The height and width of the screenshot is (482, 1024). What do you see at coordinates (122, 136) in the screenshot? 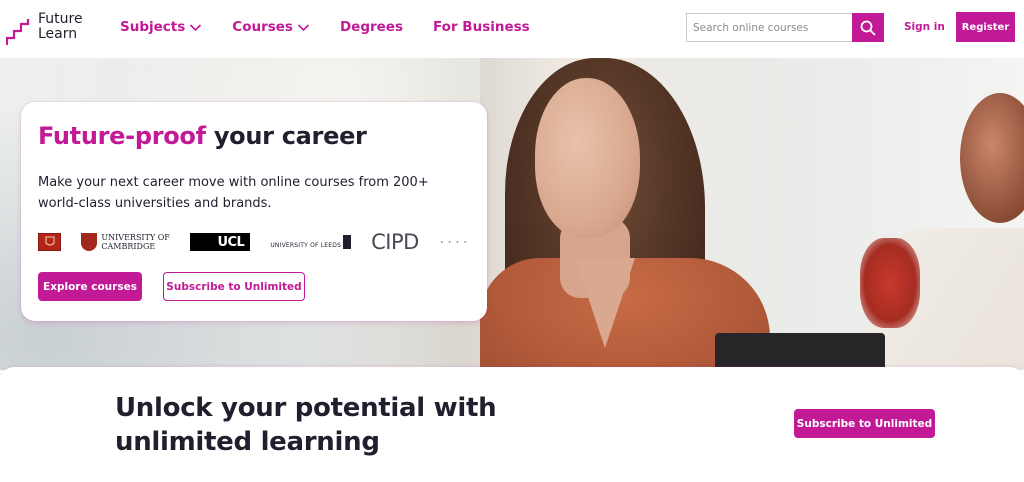
I see `hero-title-accent: Future-proof` at bounding box center [122, 136].